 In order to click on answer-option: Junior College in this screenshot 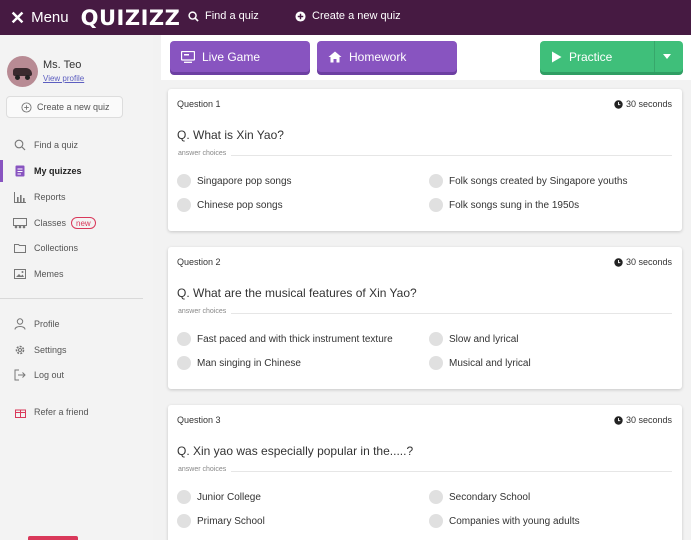, I will do `click(219, 497)`.